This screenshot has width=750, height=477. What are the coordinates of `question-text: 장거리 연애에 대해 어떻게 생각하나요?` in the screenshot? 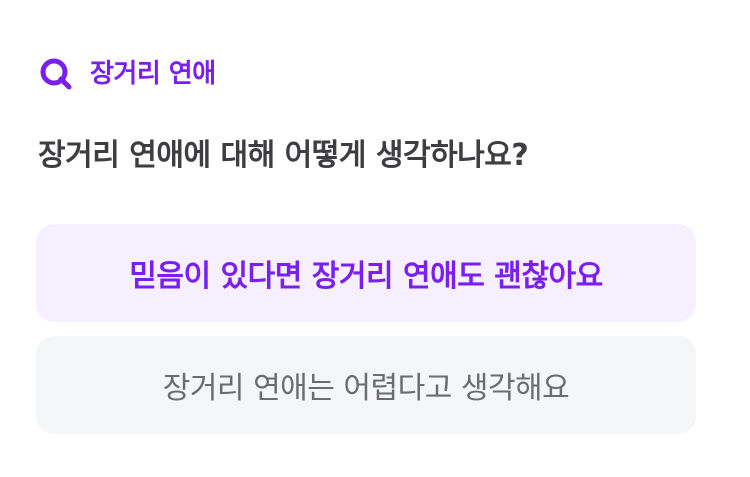 It's located at (283, 155).